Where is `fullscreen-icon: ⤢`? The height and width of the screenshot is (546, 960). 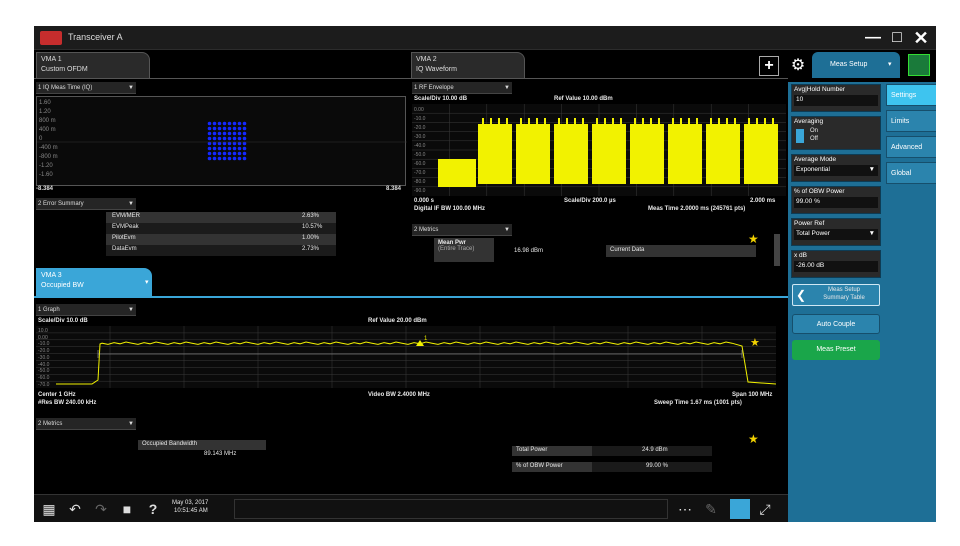
fullscreen-icon: ⤢ is located at coordinates (765, 509).